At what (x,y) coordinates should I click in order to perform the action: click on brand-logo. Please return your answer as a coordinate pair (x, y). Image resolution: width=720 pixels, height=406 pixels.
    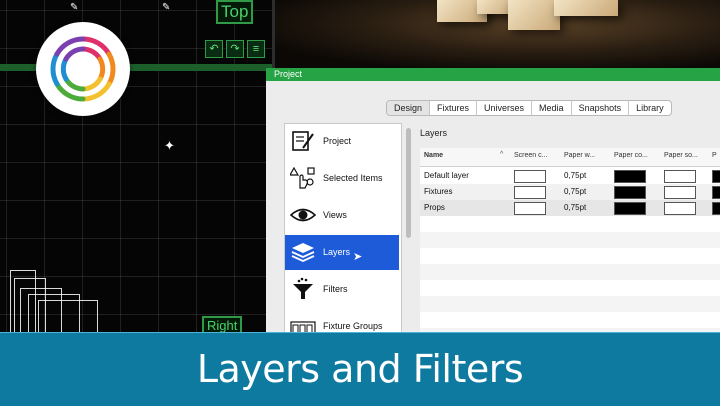
    Looking at the image, I should click on (83, 69).